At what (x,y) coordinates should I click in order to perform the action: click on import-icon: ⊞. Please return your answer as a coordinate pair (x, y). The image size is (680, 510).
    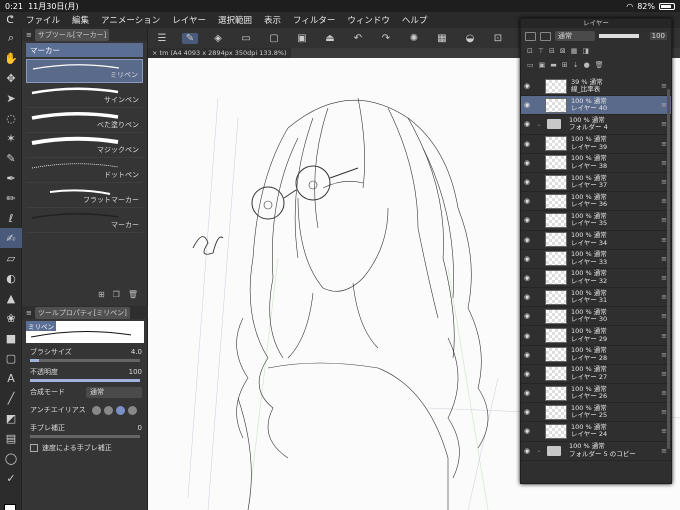
    Looking at the image, I should click on (101, 296).